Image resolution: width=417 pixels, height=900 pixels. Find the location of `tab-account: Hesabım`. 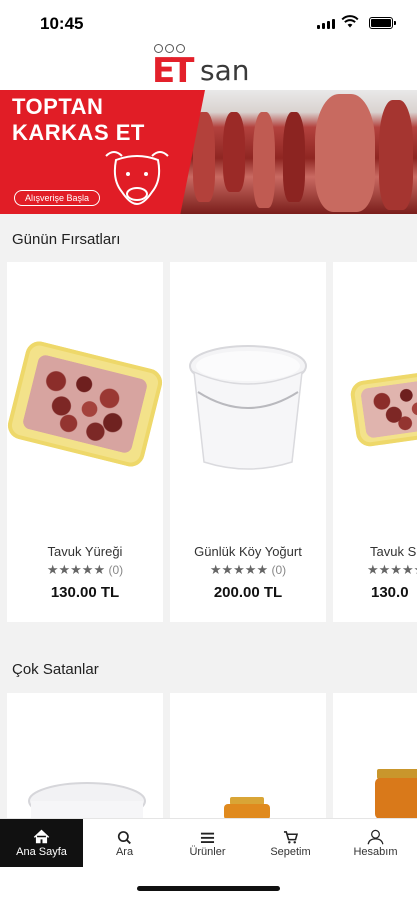

tab-account: Hesabım is located at coordinates (375, 843).